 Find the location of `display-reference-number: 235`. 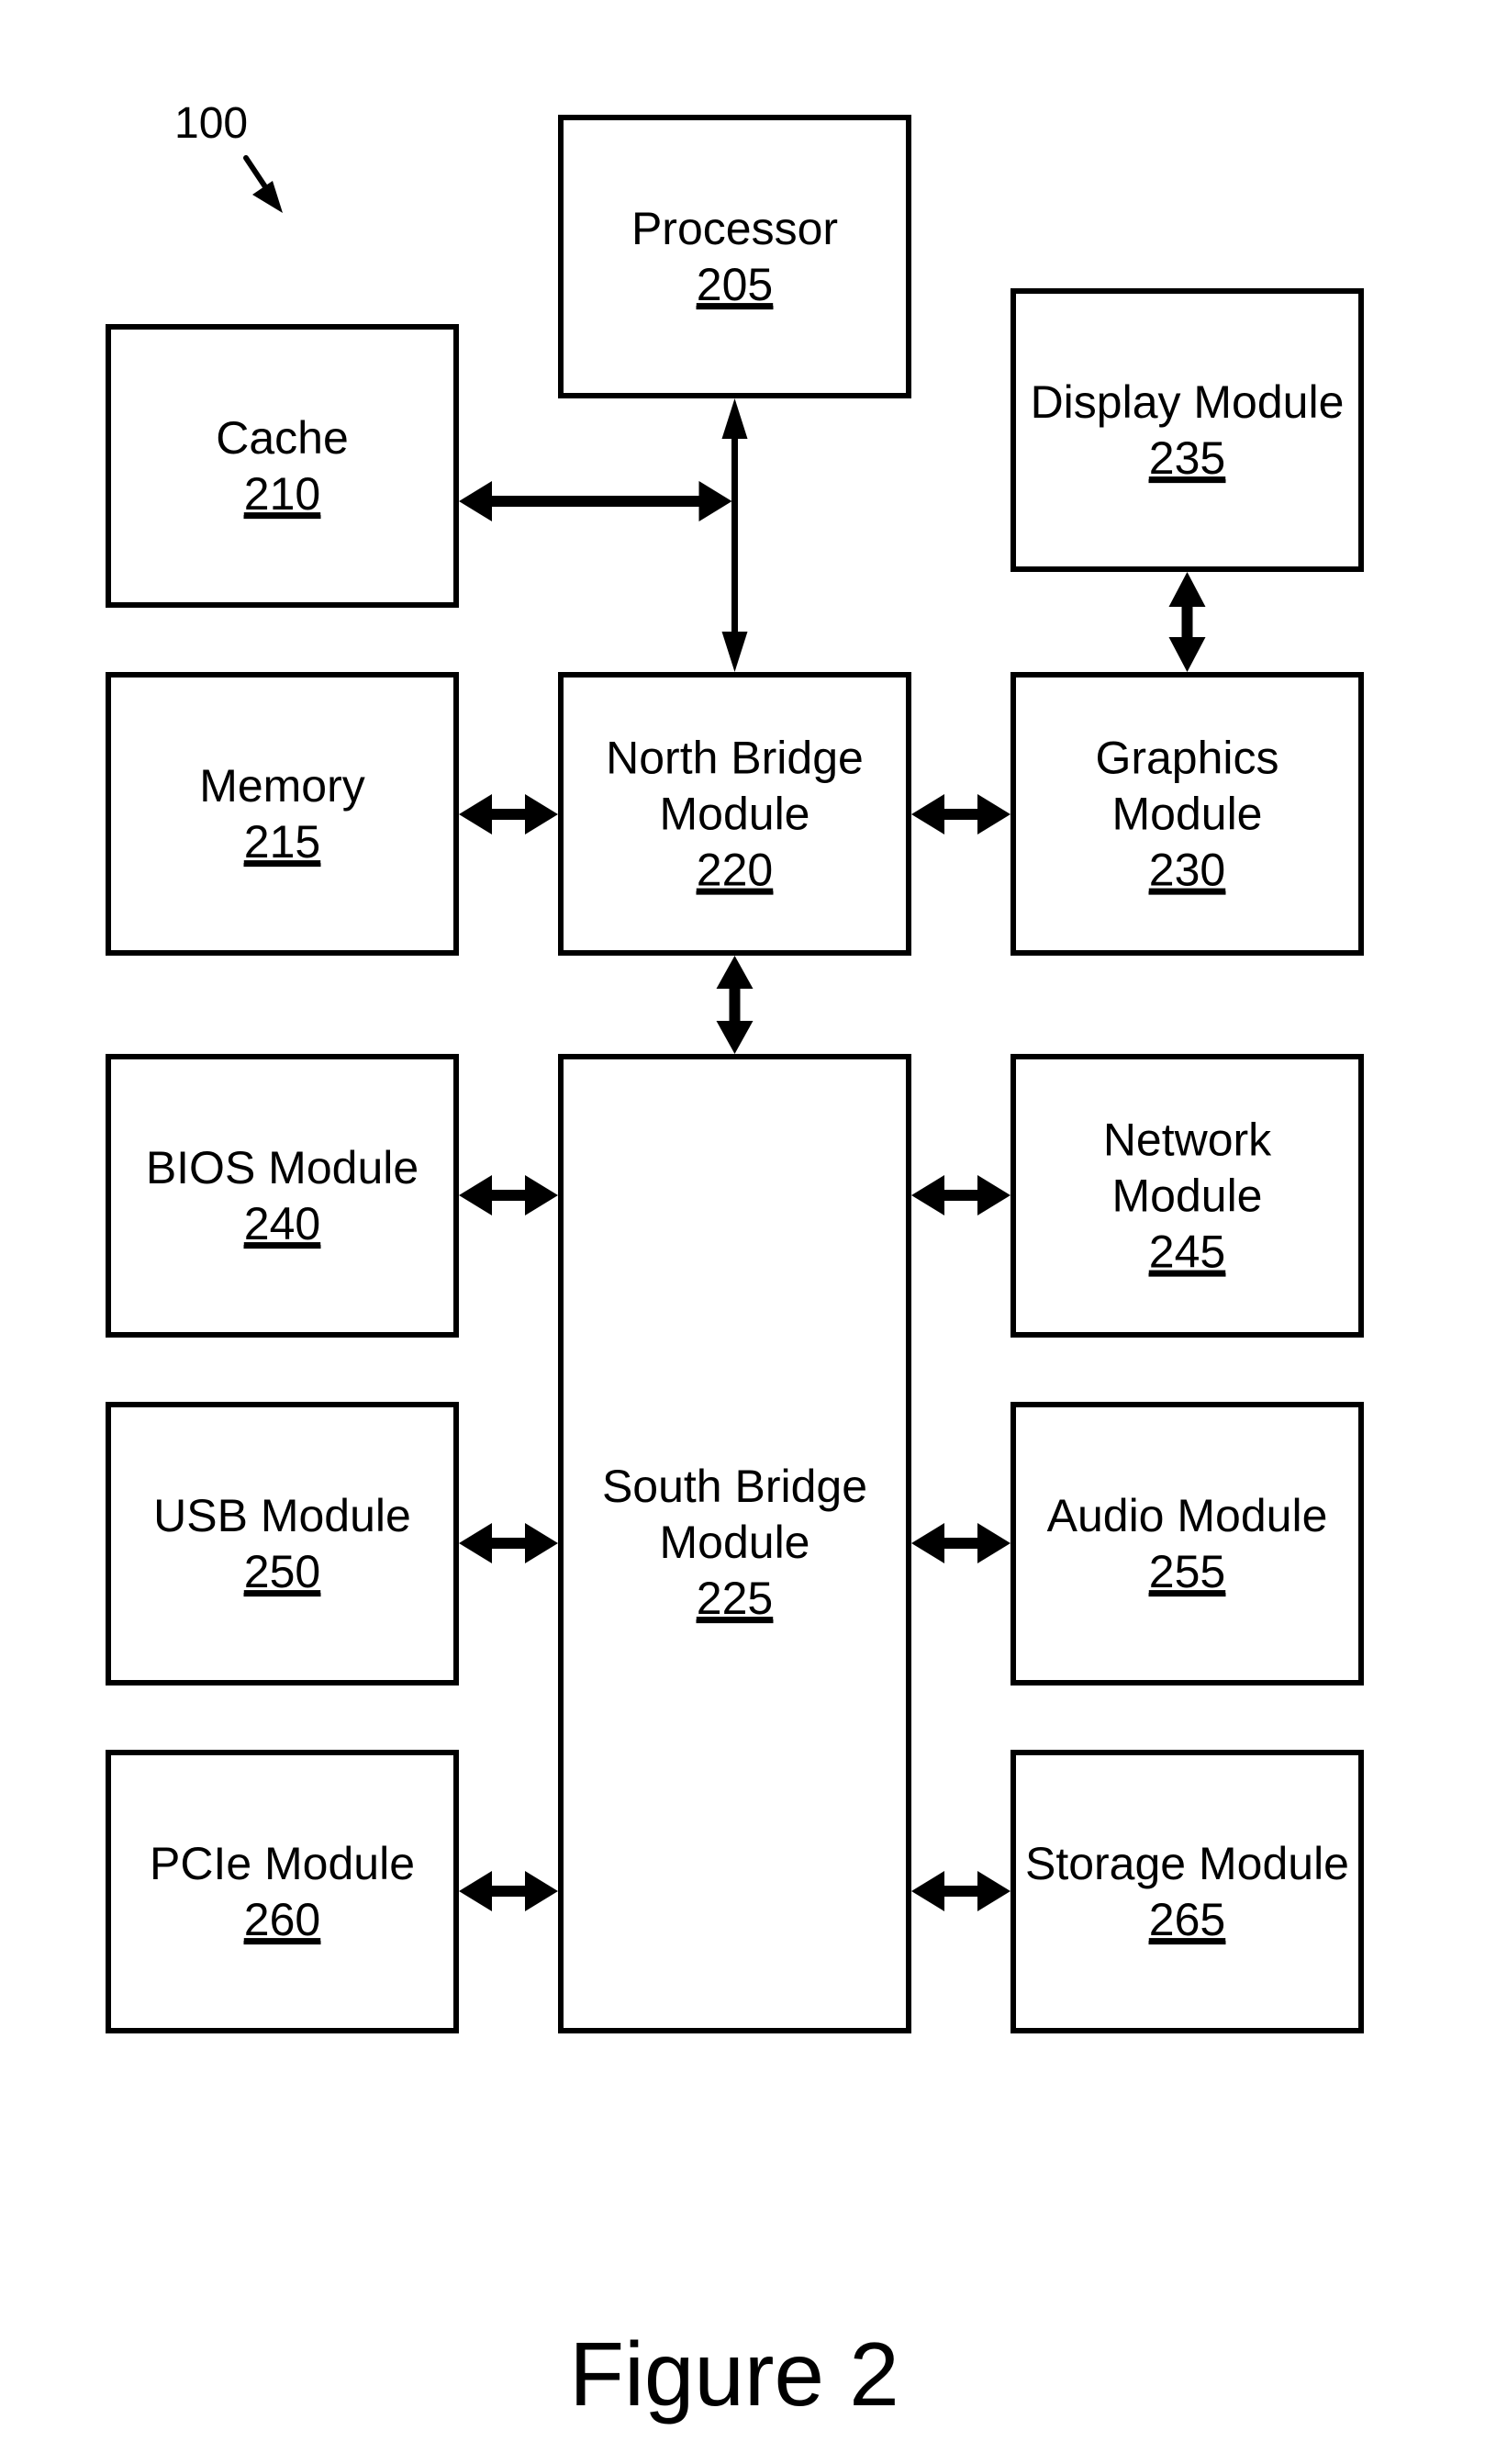

display-reference-number: 235 is located at coordinates (1187, 458).